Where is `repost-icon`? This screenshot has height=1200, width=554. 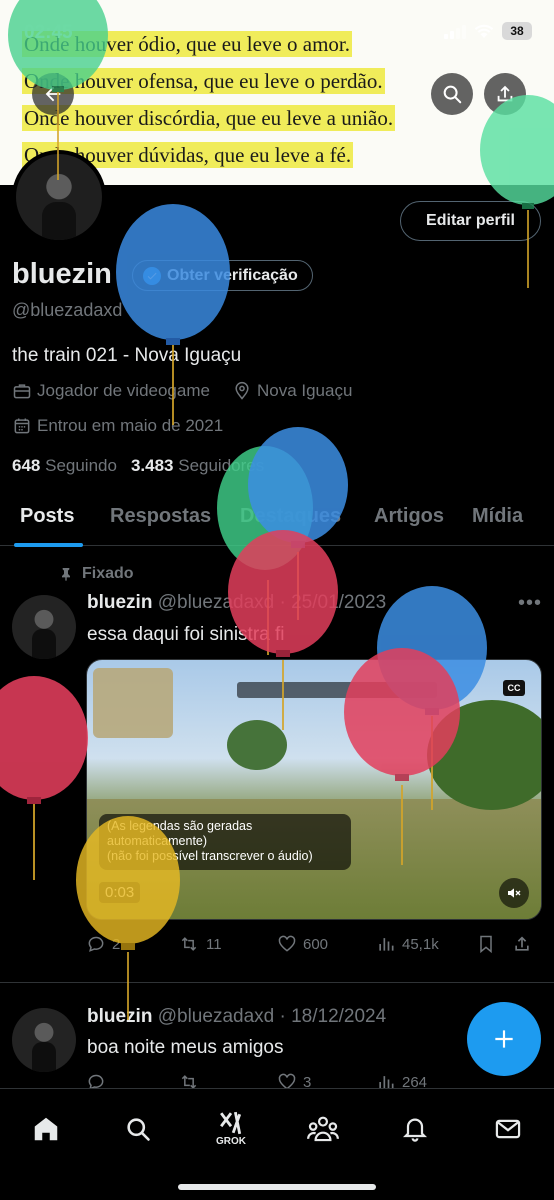 repost-icon is located at coordinates (189, 944).